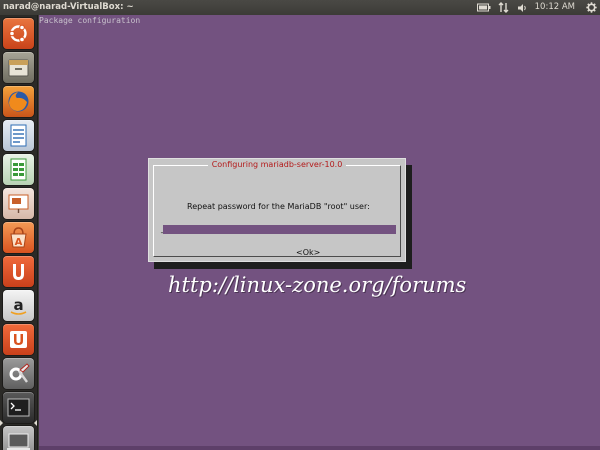 Image resolution: width=600 pixels, height=450 pixels. Describe the element at coordinates (18, 271) in the screenshot. I see `ubuntu-one-icon` at that location.